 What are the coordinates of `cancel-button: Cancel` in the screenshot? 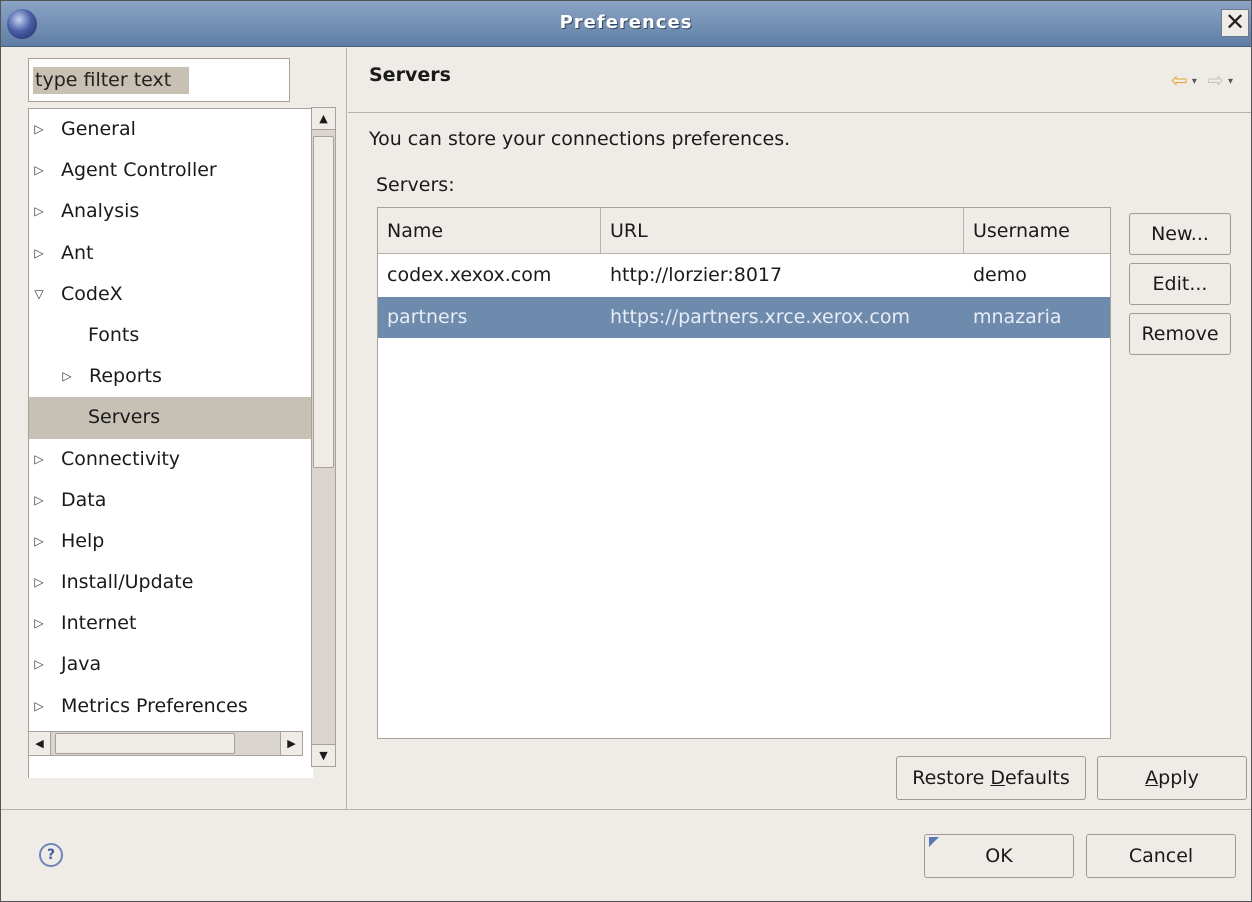 It's located at (1161, 856).